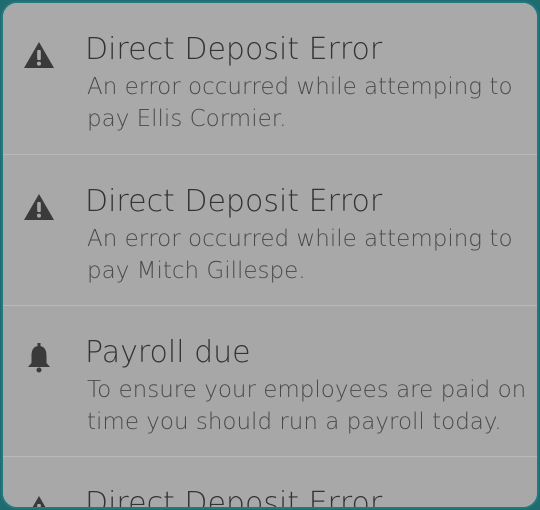 The image size is (540, 510). I want to click on notification-title: Payroll due, so click(168, 352).